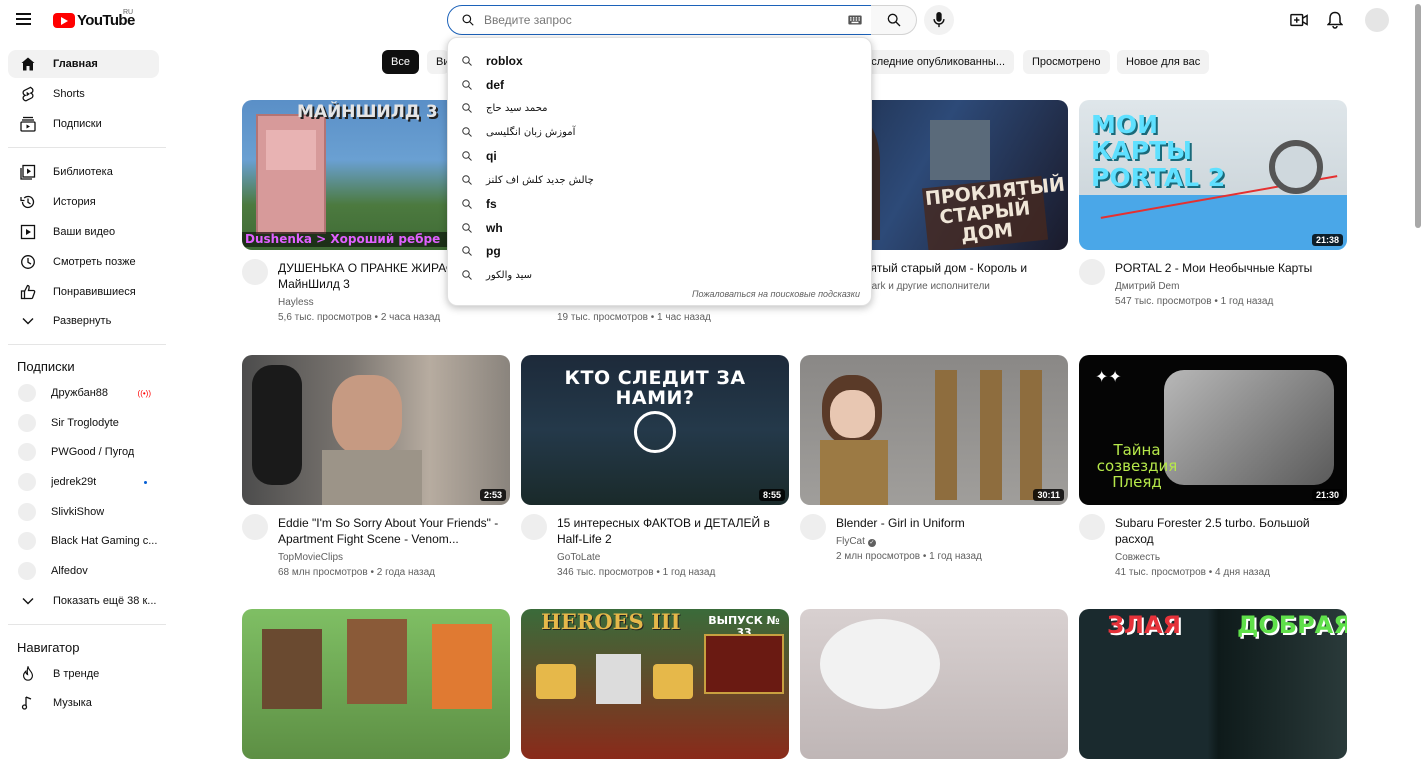  I want to click on notifications-button, so click(1335, 20).